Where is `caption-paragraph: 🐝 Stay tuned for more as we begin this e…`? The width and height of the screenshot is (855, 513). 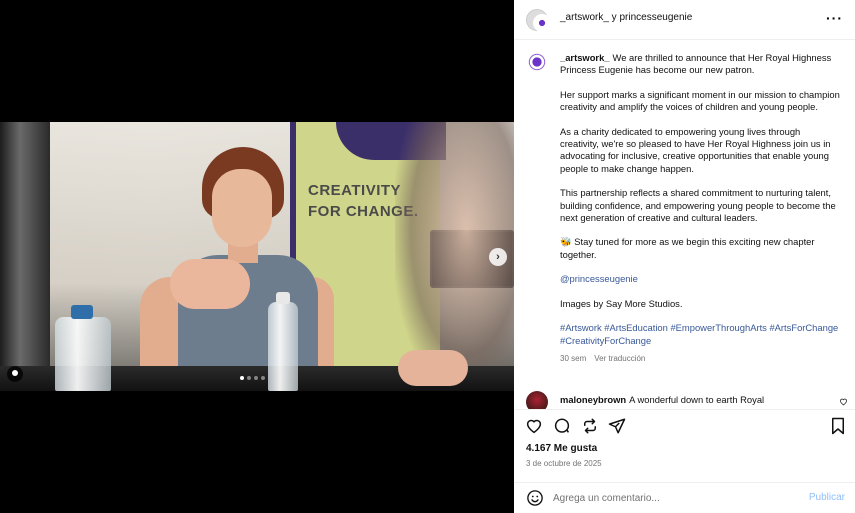 caption-paragraph: 🐝 Stay tuned for more as we begin this e… is located at coordinates (687, 248).